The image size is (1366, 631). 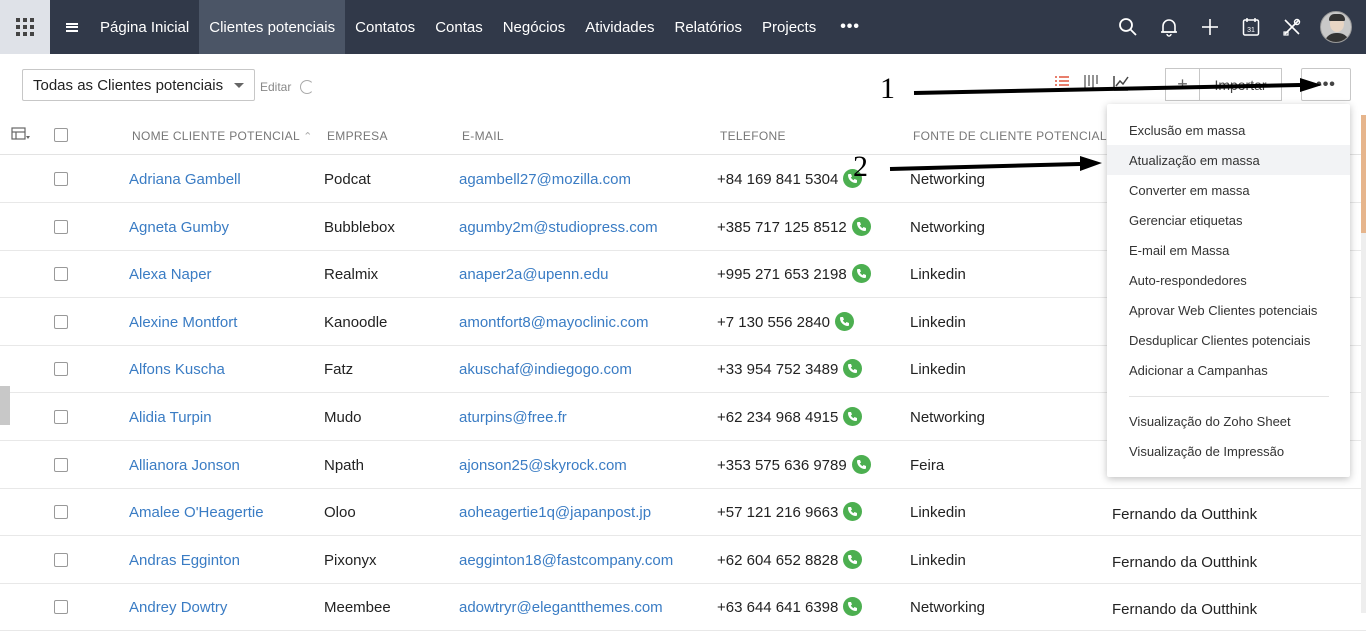 I want to click on phone-number: +995 271 653 2198, so click(x=782, y=275).